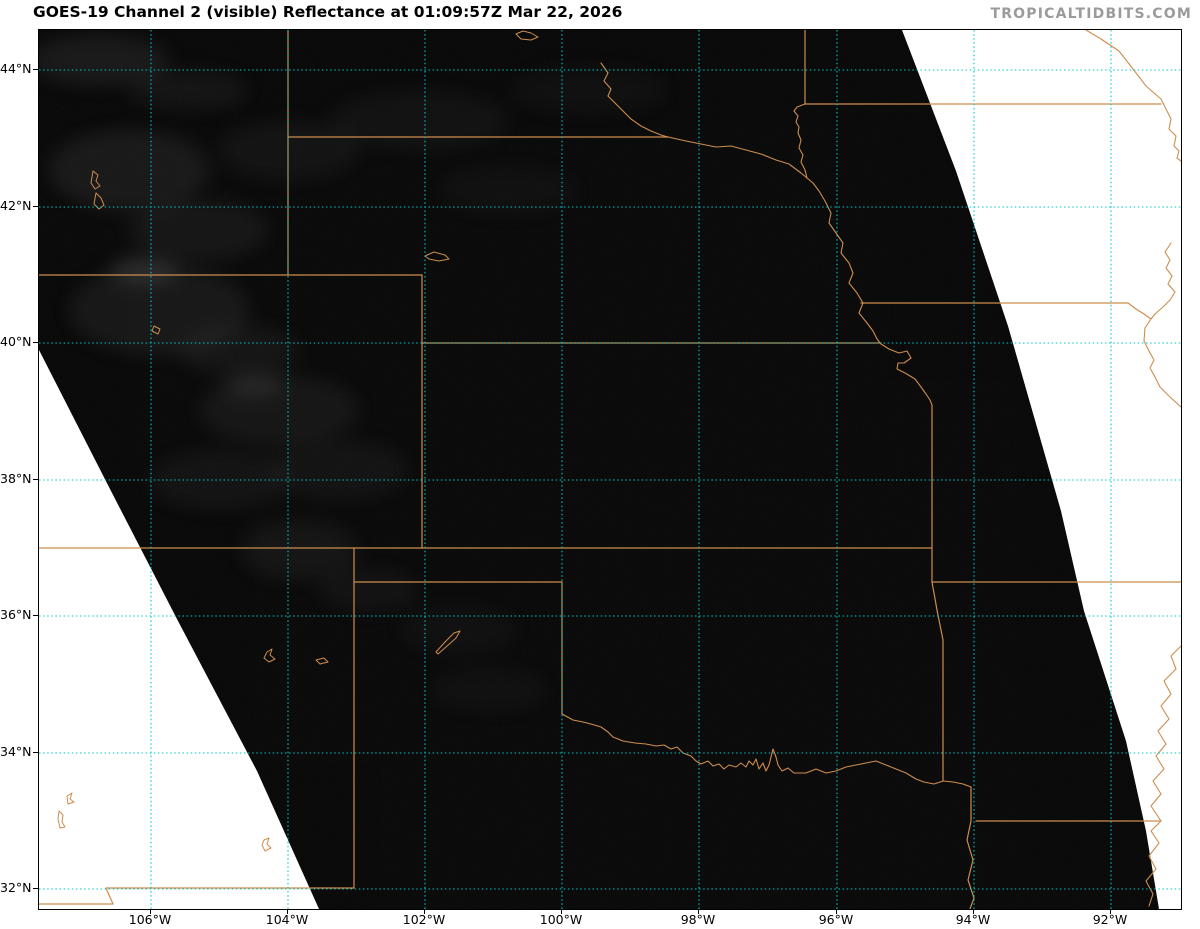 Image resolution: width=1200 pixels, height=929 pixels. Describe the element at coordinates (16, 341) in the screenshot. I see `lat-label-40n: 40°N` at that location.